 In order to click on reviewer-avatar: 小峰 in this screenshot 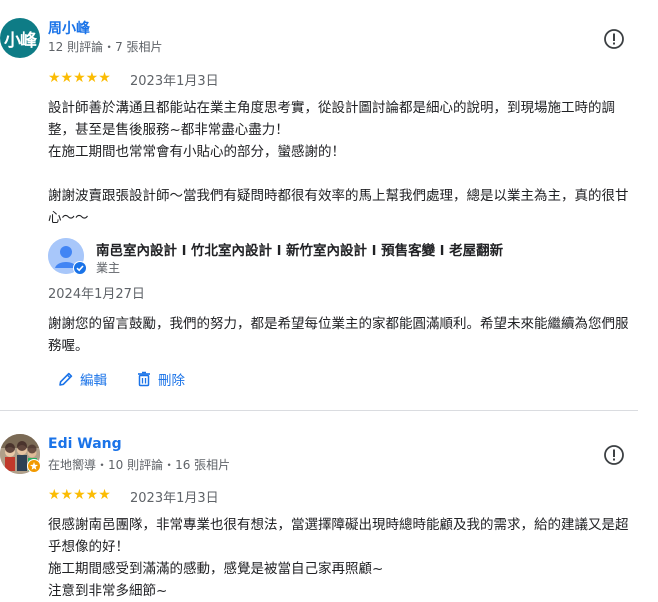, I will do `click(20, 38)`.